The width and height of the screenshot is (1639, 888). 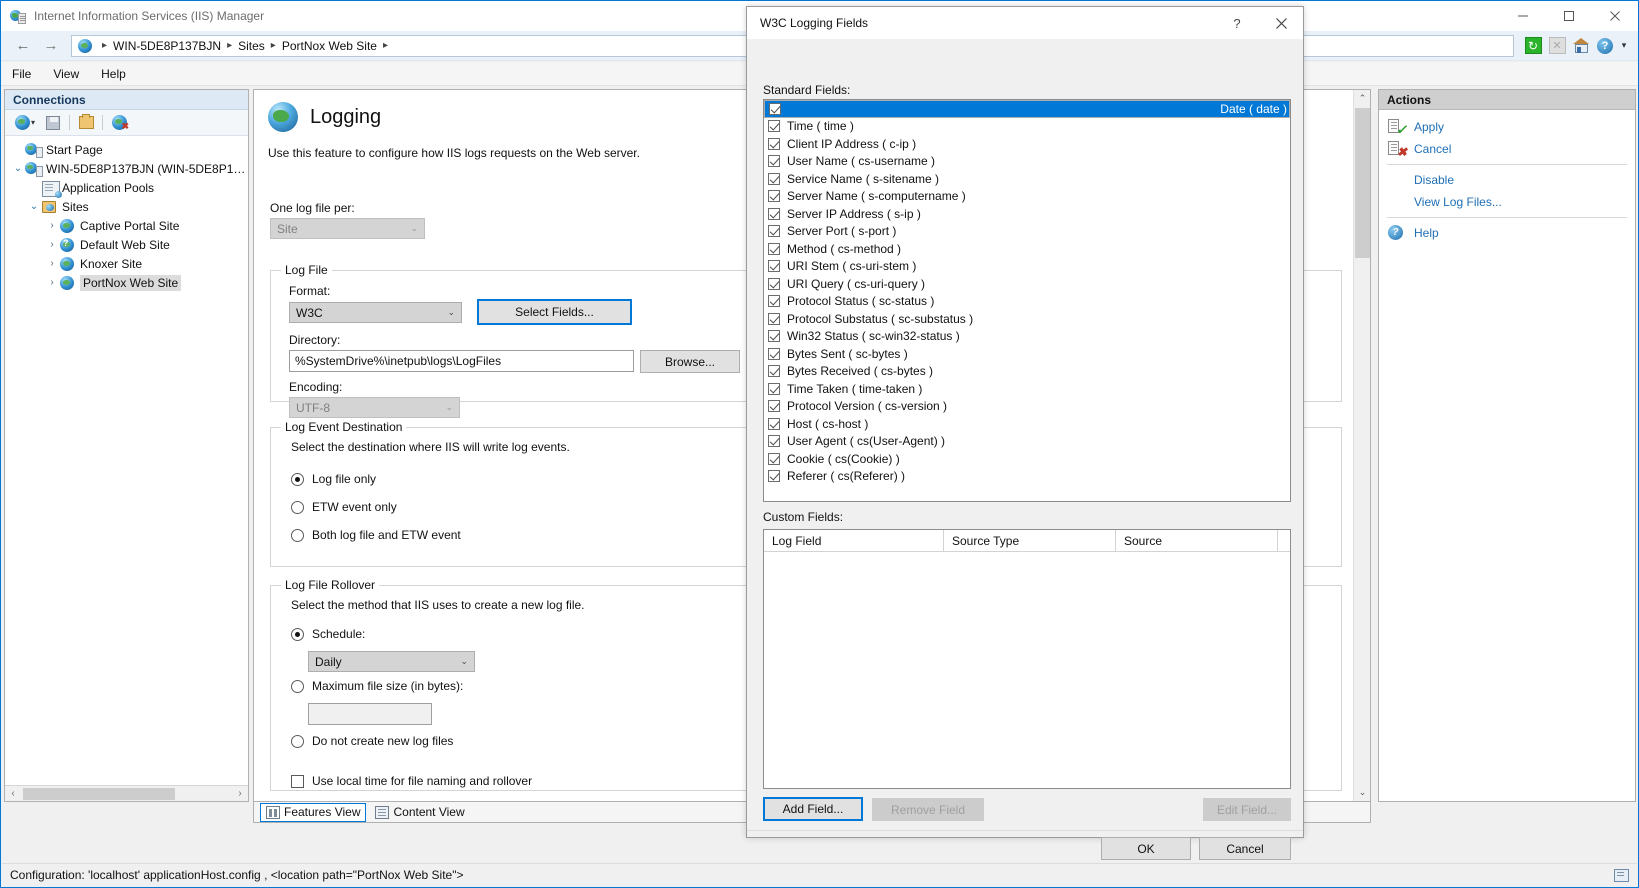 I want to click on save-connections-button, so click(x=53, y=123).